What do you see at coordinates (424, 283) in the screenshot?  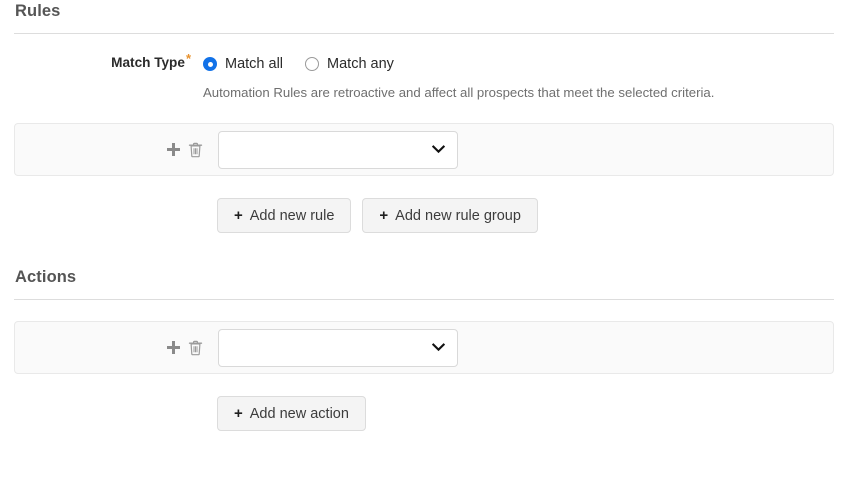 I see `actions-section-header: Actions` at bounding box center [424, 283].